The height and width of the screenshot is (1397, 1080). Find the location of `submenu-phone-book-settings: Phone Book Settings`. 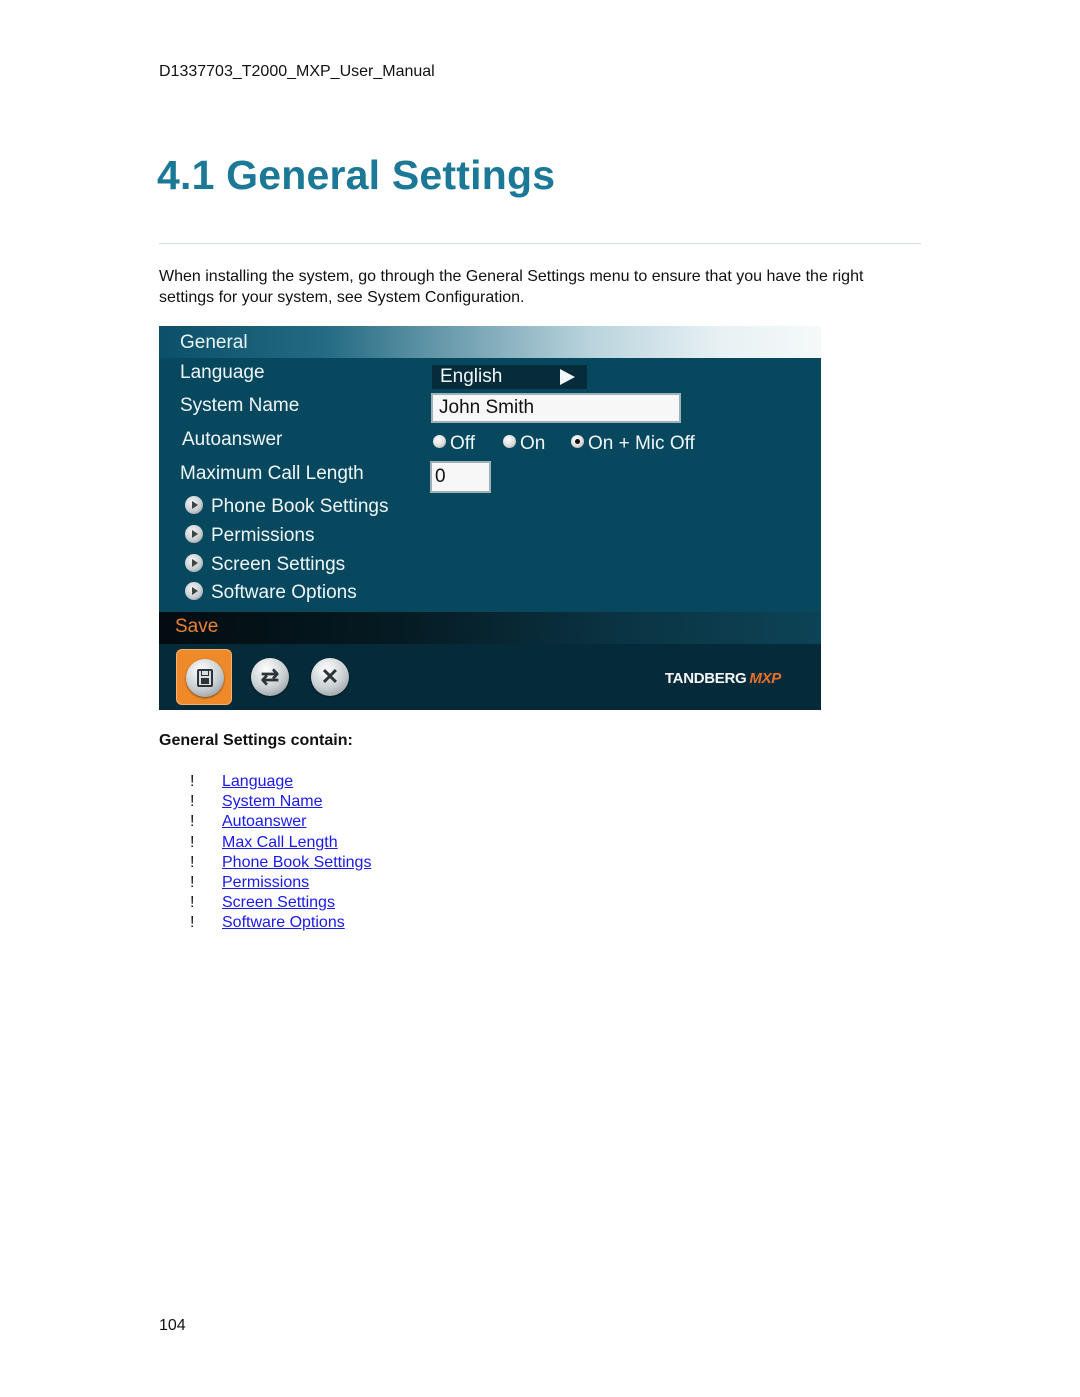

submenu-phone-book-settings: Phone Book Settings is located at coordinates (287, 506).